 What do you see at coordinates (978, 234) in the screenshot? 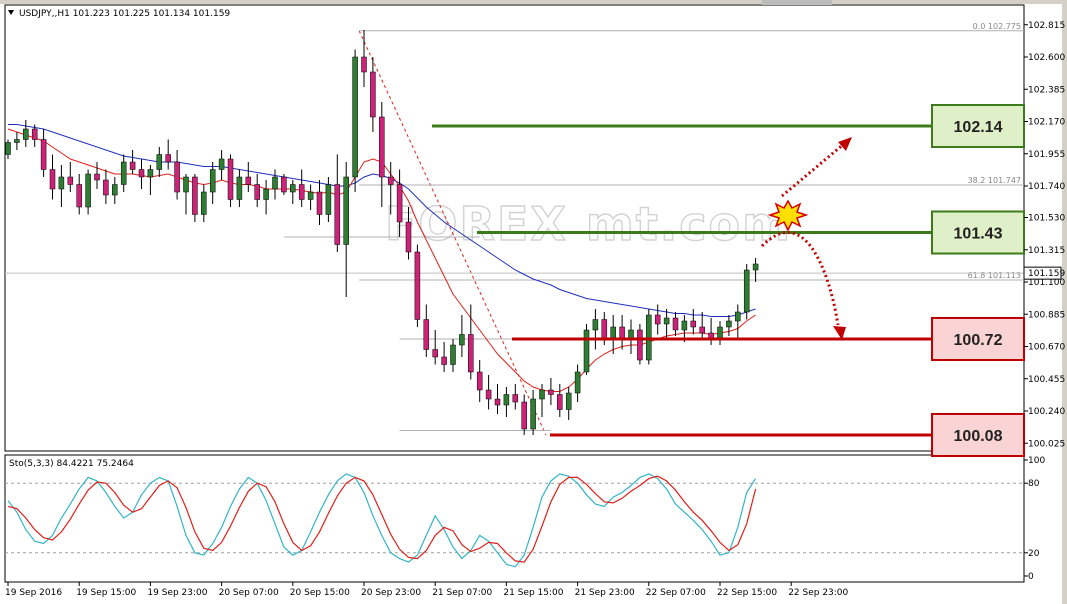
I see `level-label: 101.43` at bounding box center [978, 234].